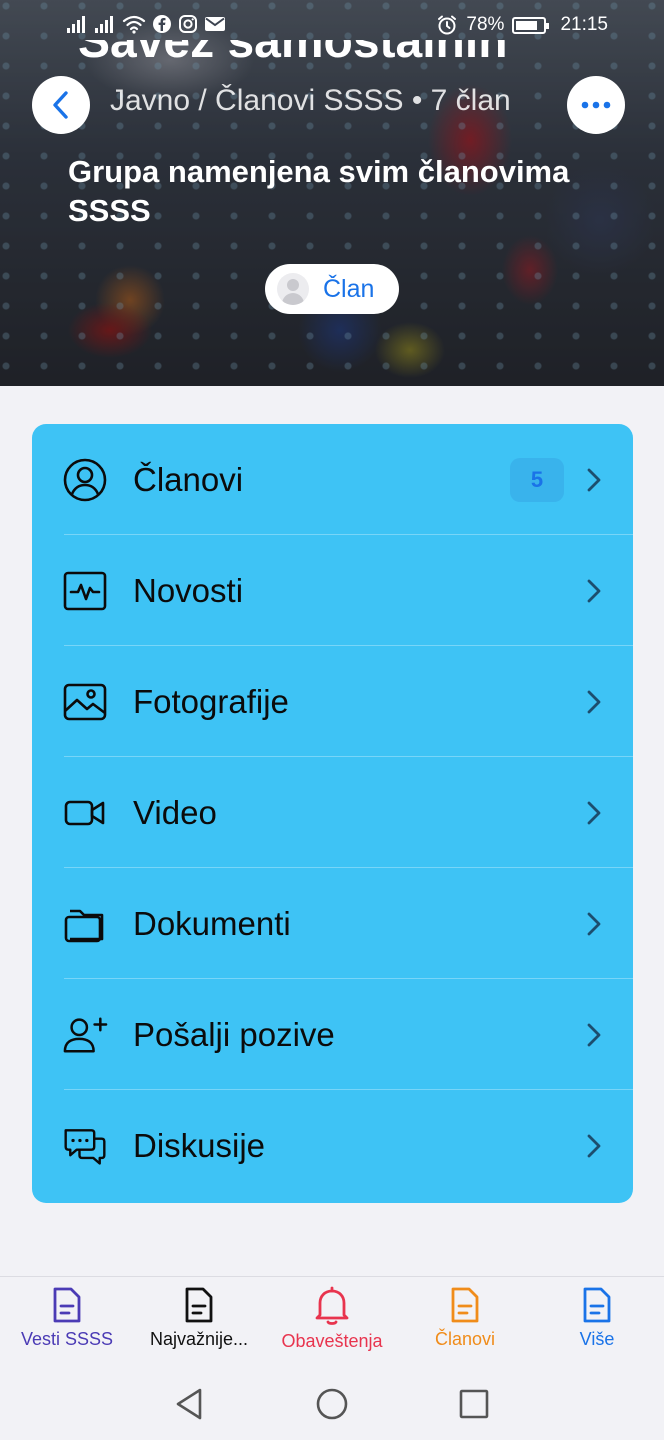 This screenshot has width=664, height=1440. I want to click on menu-item-label: Pošalji pozive, so click(234, 1034).